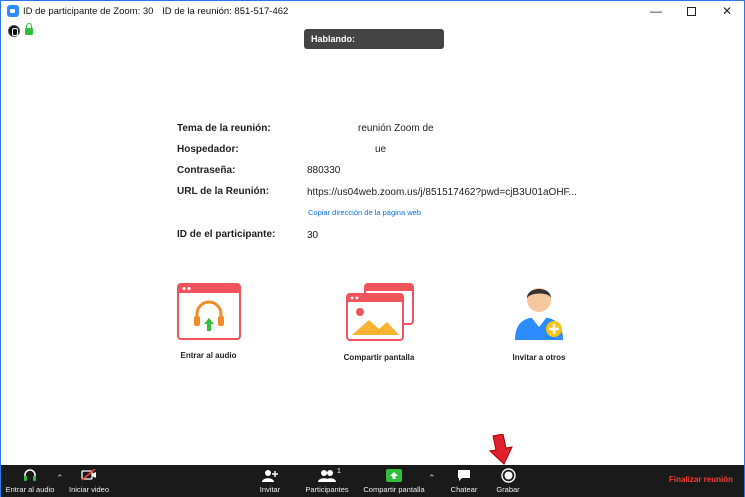 This screenshot has width=745, height=497. I want to click on record-label: Grabar, so click(508, 489).